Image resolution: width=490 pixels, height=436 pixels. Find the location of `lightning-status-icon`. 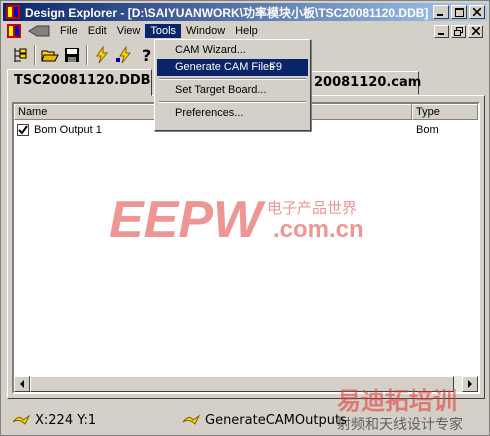

lightning-status-icon is located at coordinates (21, 420).